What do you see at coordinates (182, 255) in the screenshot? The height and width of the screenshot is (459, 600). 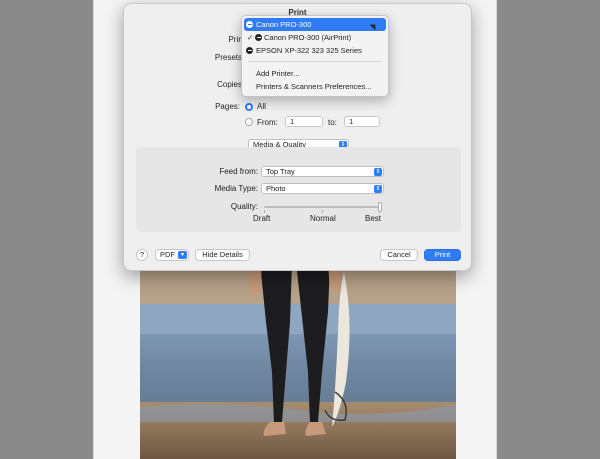 I see `chevron-down-icon: ▾` at bounding box center [182, 255].